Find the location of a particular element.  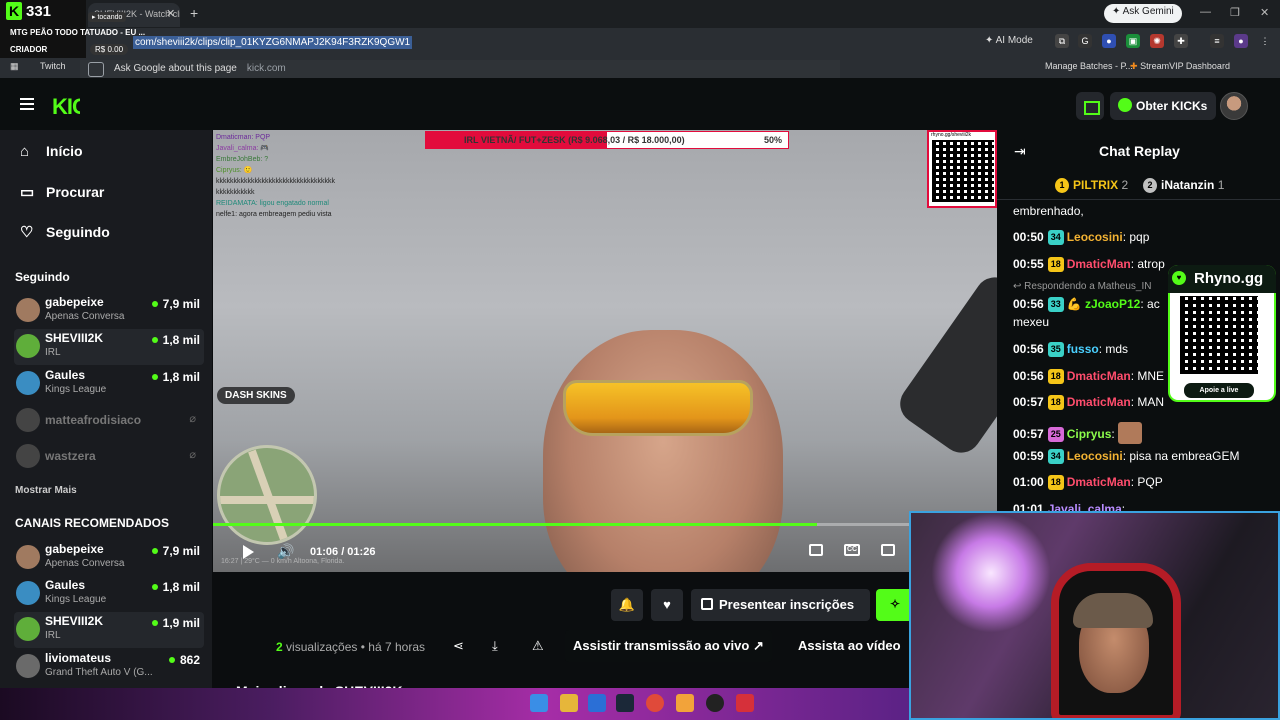

file-explorer-icon is located at coordinates (569, 703).